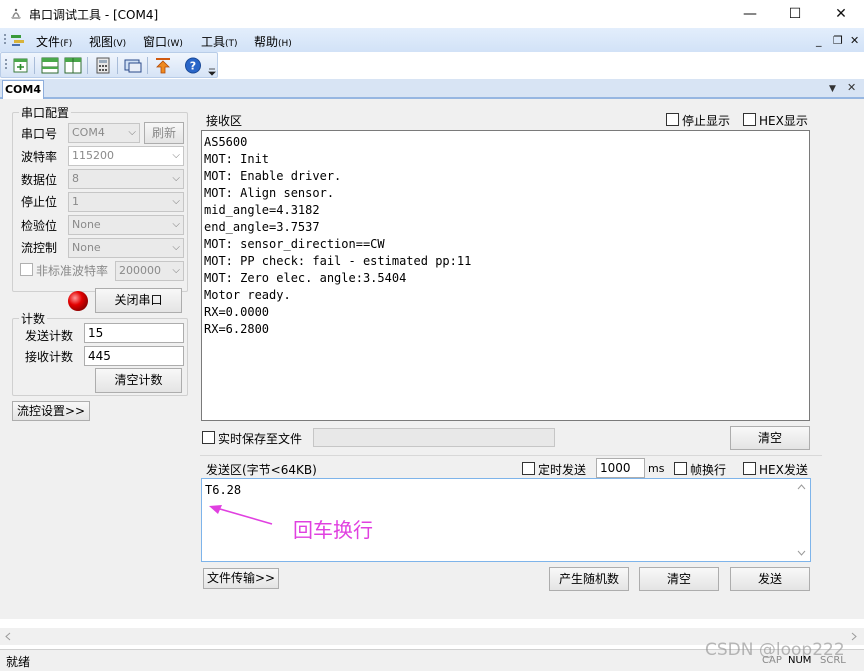 The image size is (864, 671). Describe the element at coordinates (219, 41) in the screenshot. I see `menu-tools: 工具(T)` at that location.